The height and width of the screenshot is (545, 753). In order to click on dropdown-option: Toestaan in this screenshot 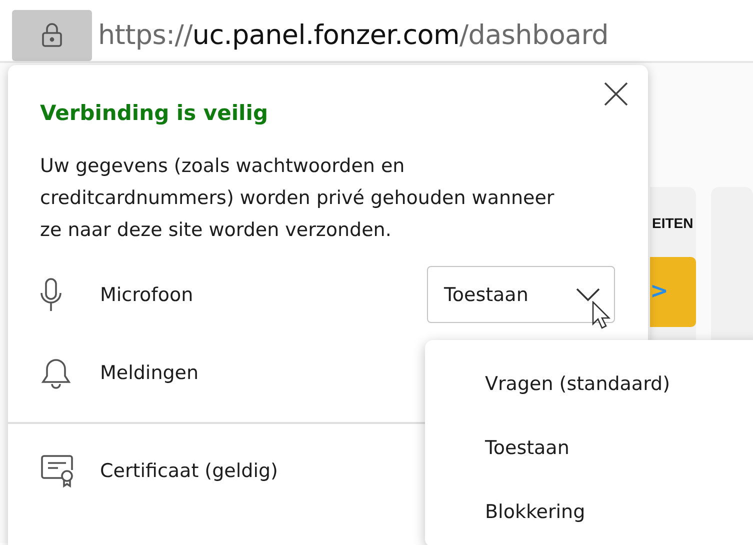, I will do `click(589, 448)`.